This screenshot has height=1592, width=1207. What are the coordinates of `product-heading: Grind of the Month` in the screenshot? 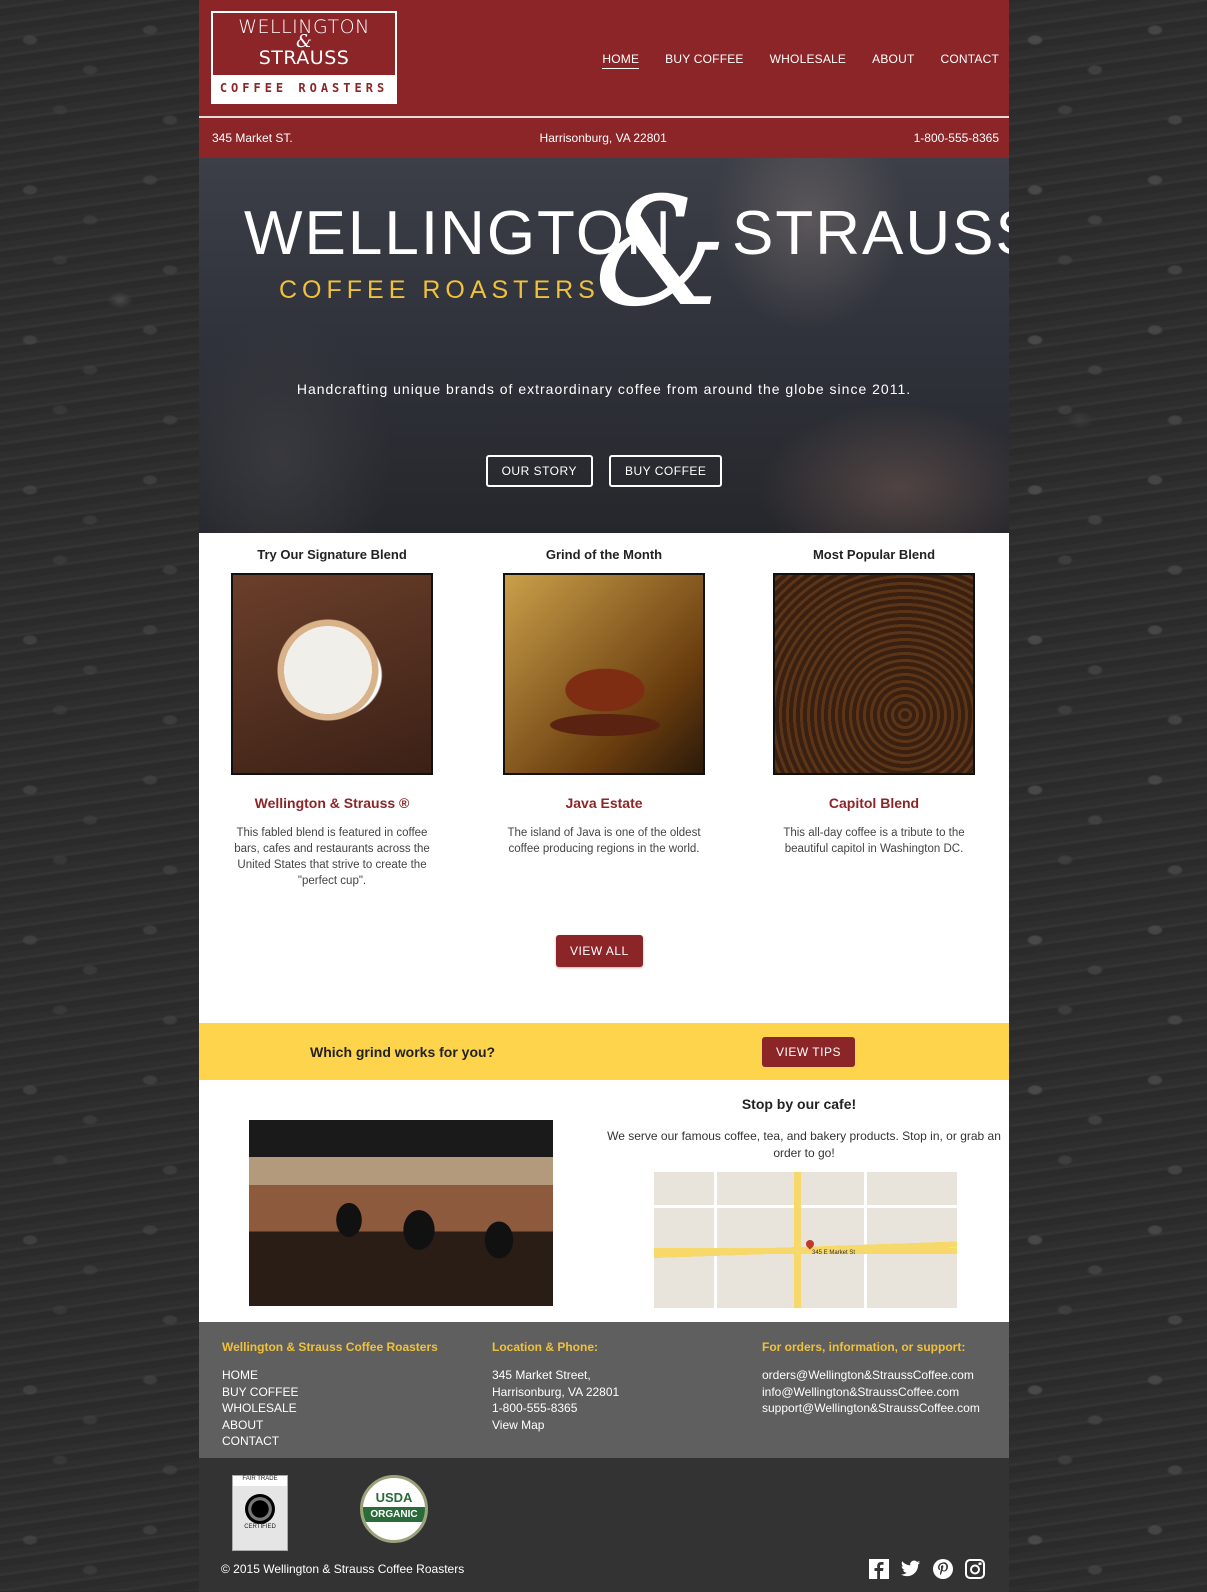 It's located at (604, 554).